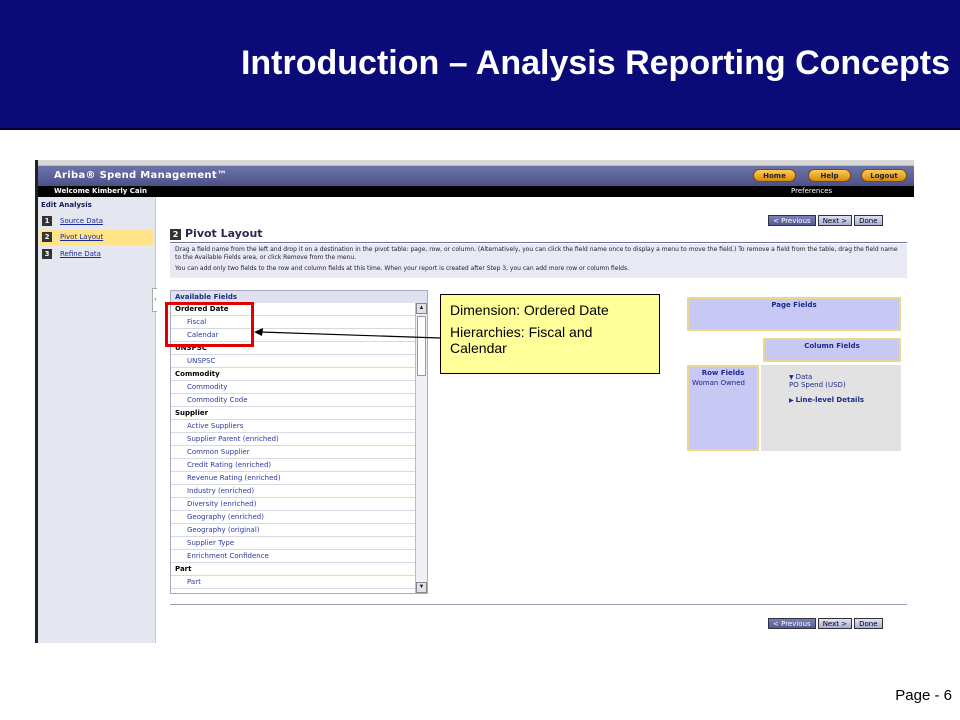 The width and height of the screenshot is (960, 720). I want to click on divider, so click(538, 604).